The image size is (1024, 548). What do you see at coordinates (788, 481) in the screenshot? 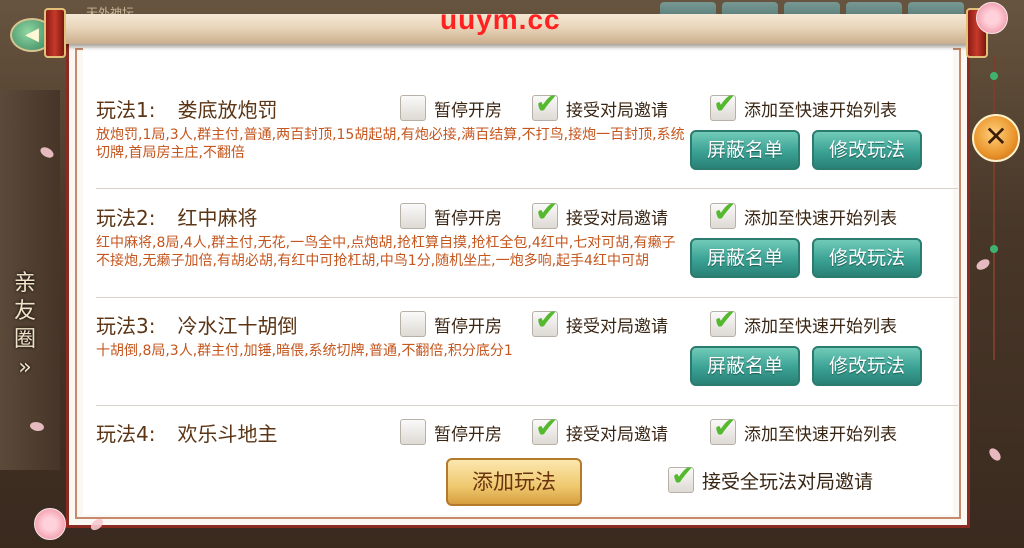
I see `accept-all-label: 接受全玩法对局邀请` at bounding box center [788, 481].